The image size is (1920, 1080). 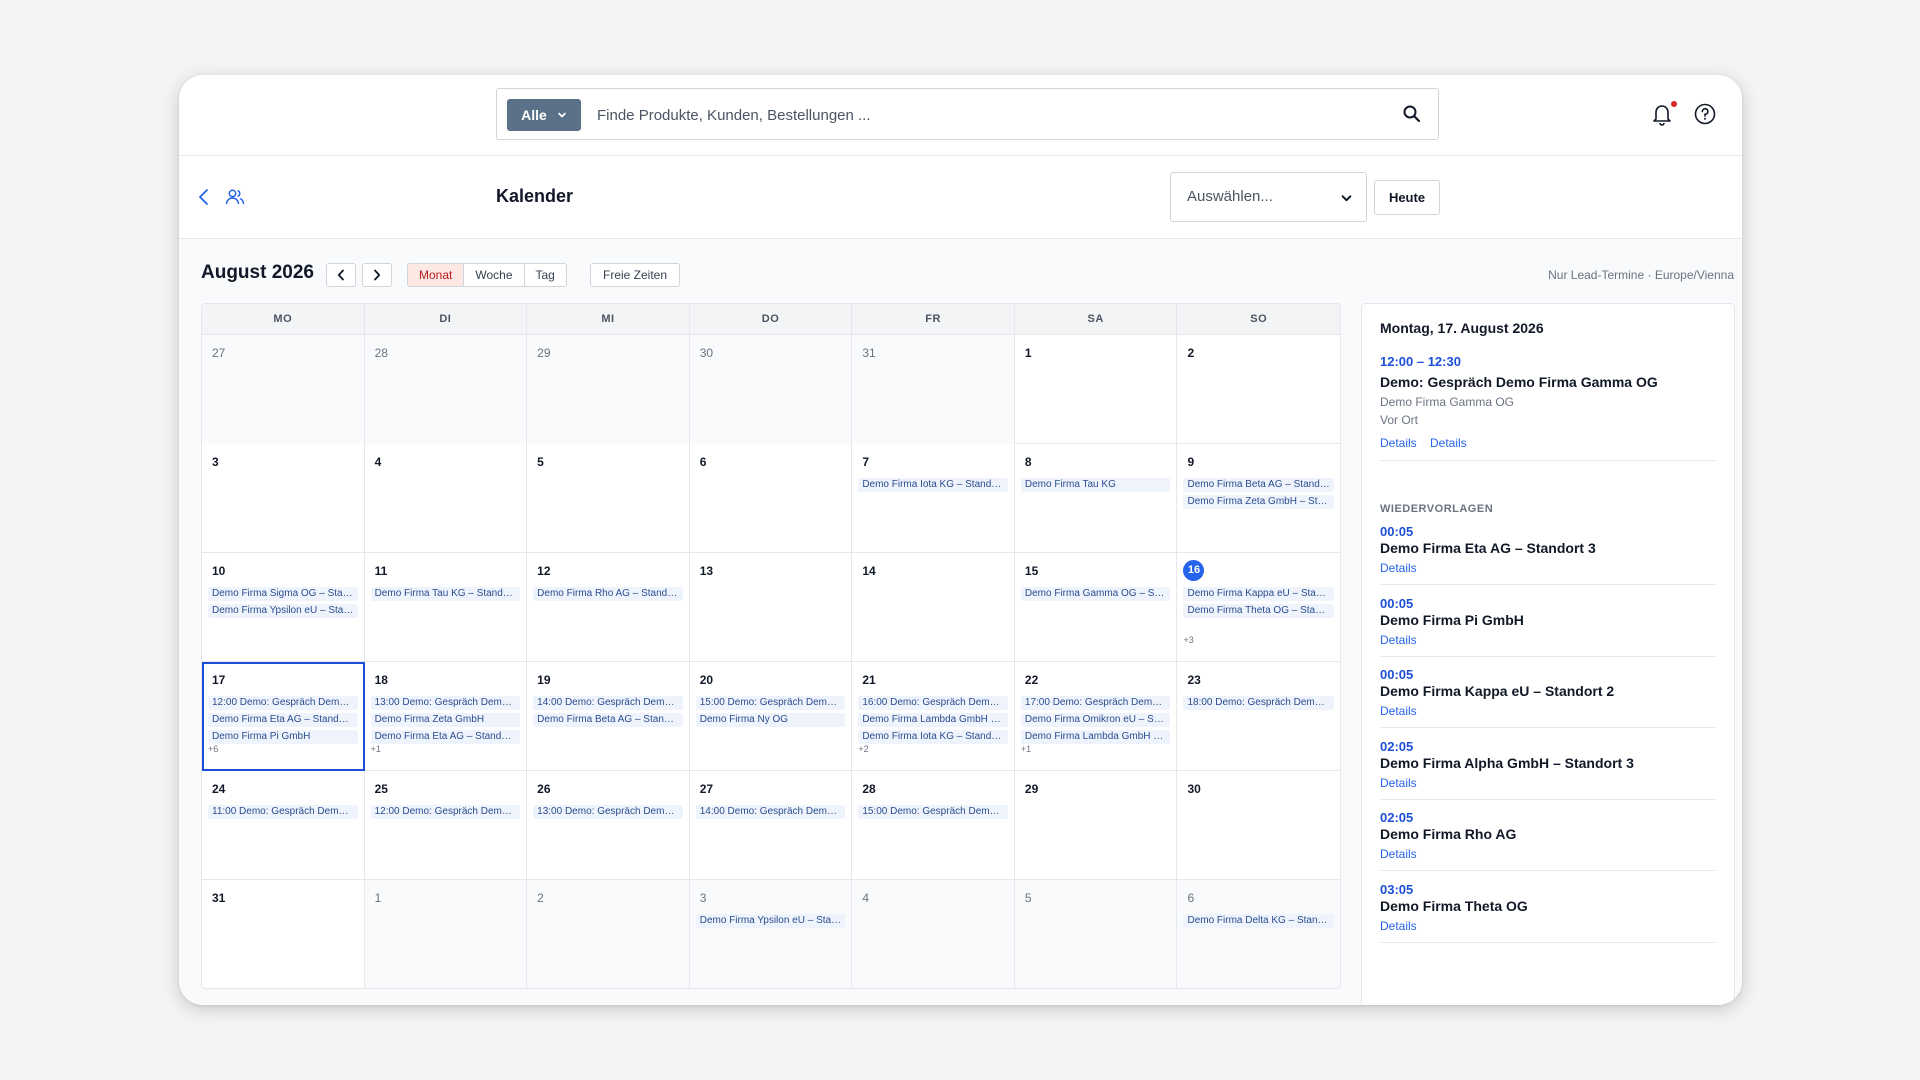 I want to click on more-events-link: +3, so click(x=1188, y=640).